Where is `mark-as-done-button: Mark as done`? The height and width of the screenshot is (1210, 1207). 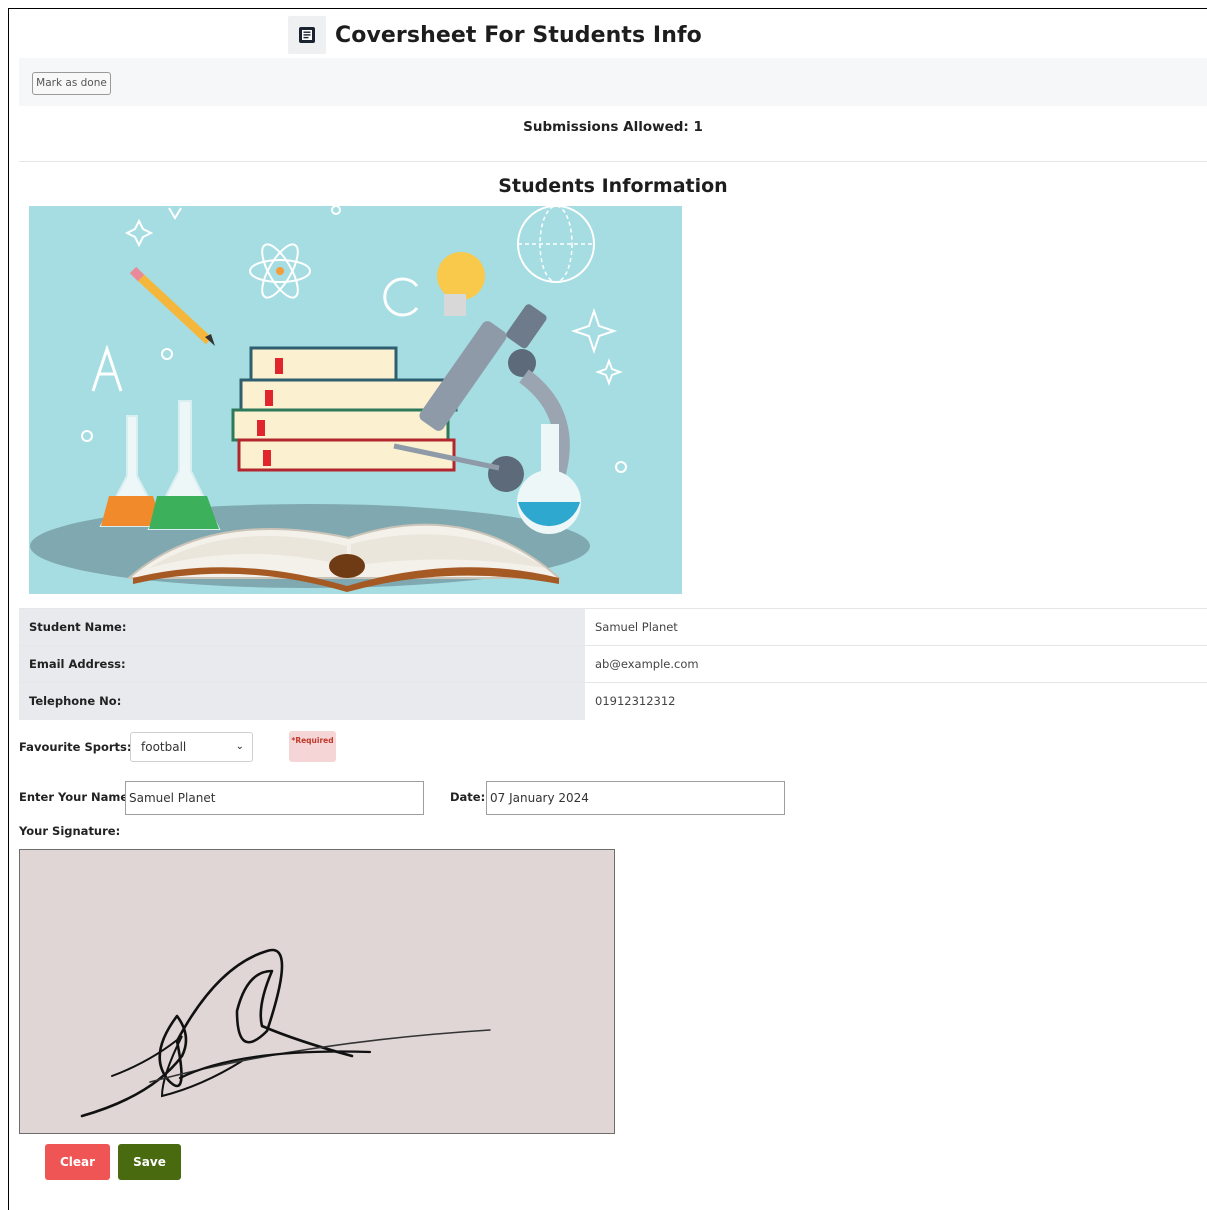 mark-as-done-button: Mark as done is located at coordinates (71, 83).